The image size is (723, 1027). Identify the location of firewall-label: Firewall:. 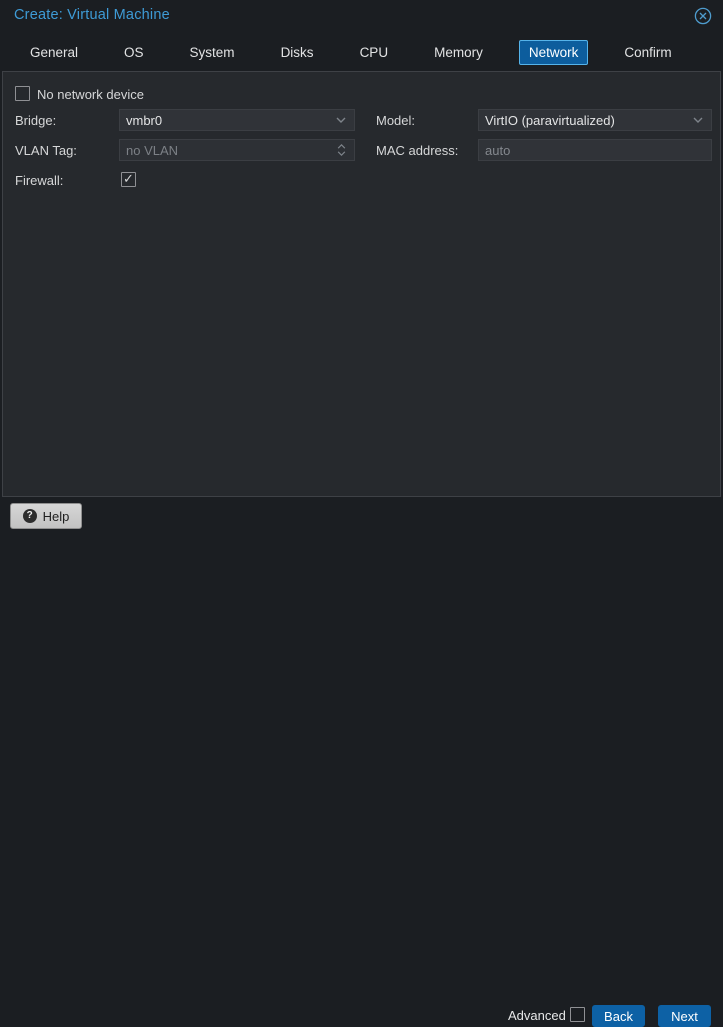
(39, 180).